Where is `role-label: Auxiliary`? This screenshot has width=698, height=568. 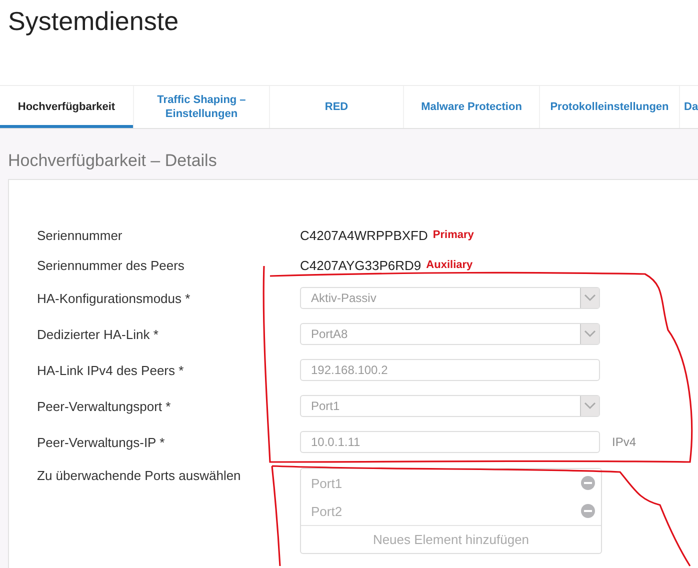
role-label: Auxiliary is located at coordinates (449, 265).